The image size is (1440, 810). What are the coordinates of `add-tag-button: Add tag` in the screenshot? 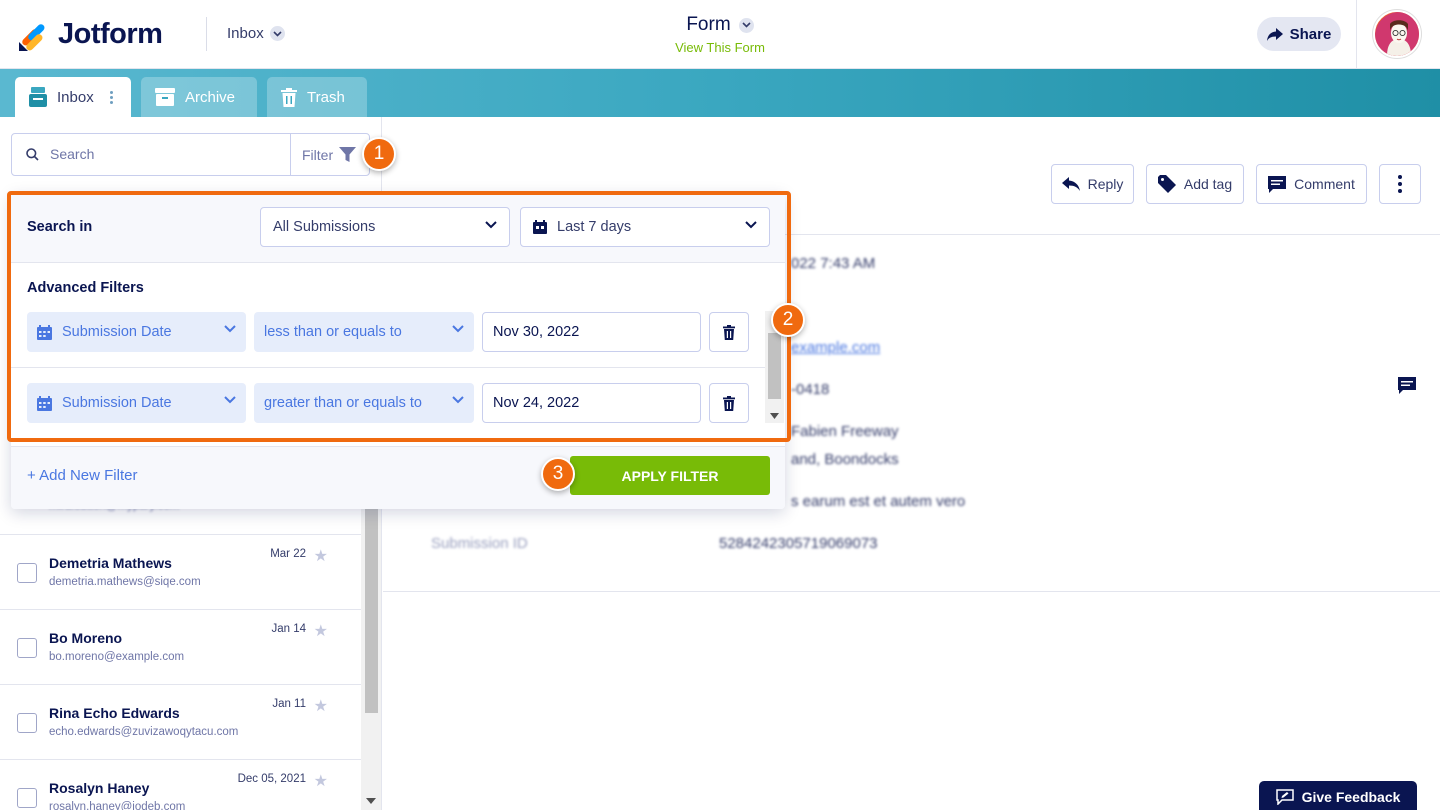 It's located at (1195, 184).